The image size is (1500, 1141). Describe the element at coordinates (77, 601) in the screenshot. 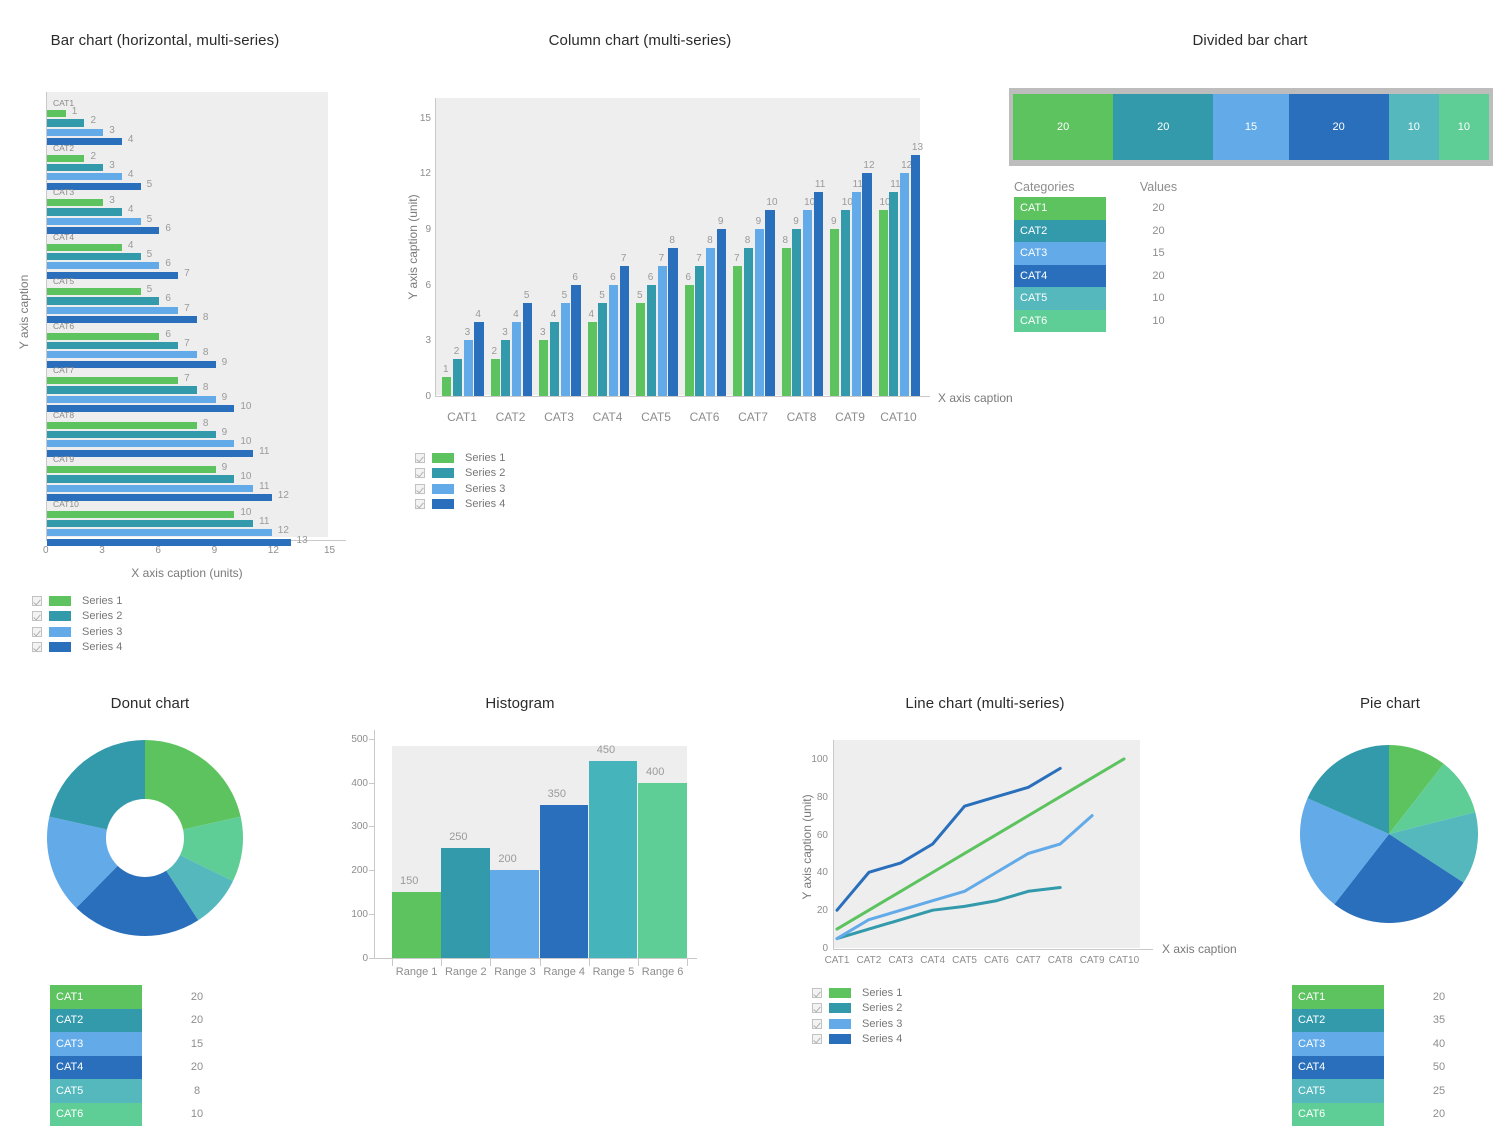

I see `bar-legend-item: Series 1` at that location.